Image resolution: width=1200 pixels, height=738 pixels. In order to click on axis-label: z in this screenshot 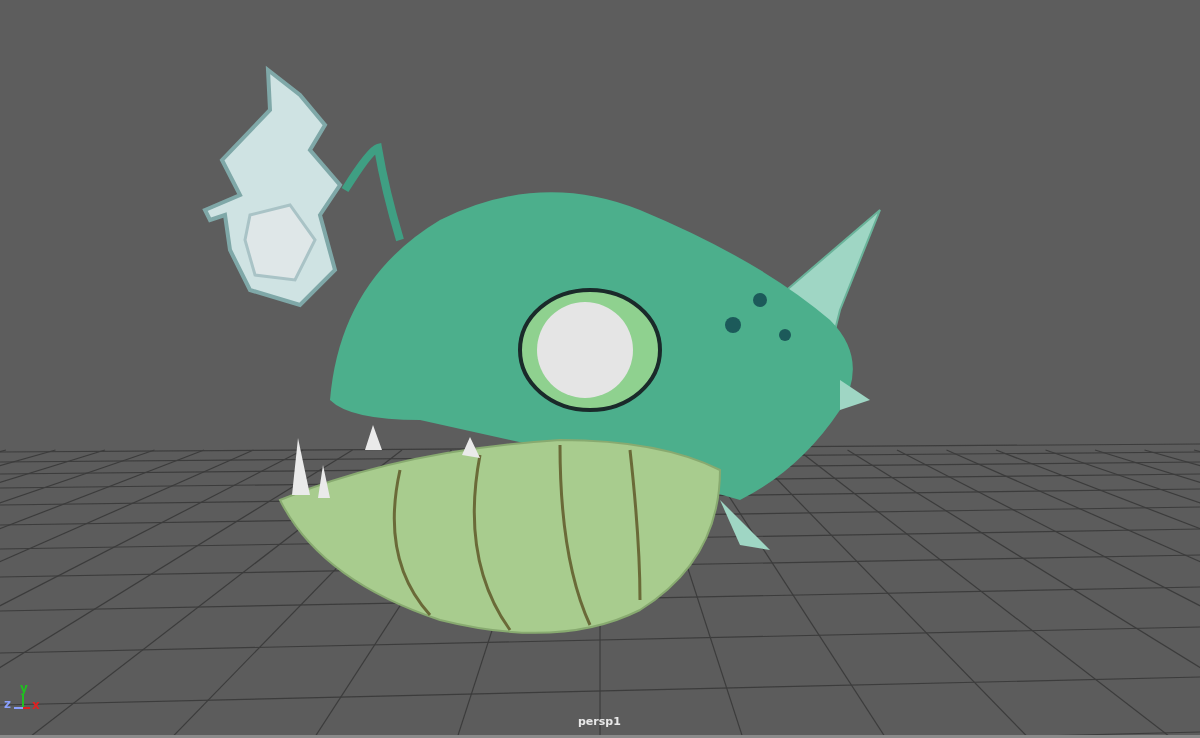, I will do `click(7, 704)`.